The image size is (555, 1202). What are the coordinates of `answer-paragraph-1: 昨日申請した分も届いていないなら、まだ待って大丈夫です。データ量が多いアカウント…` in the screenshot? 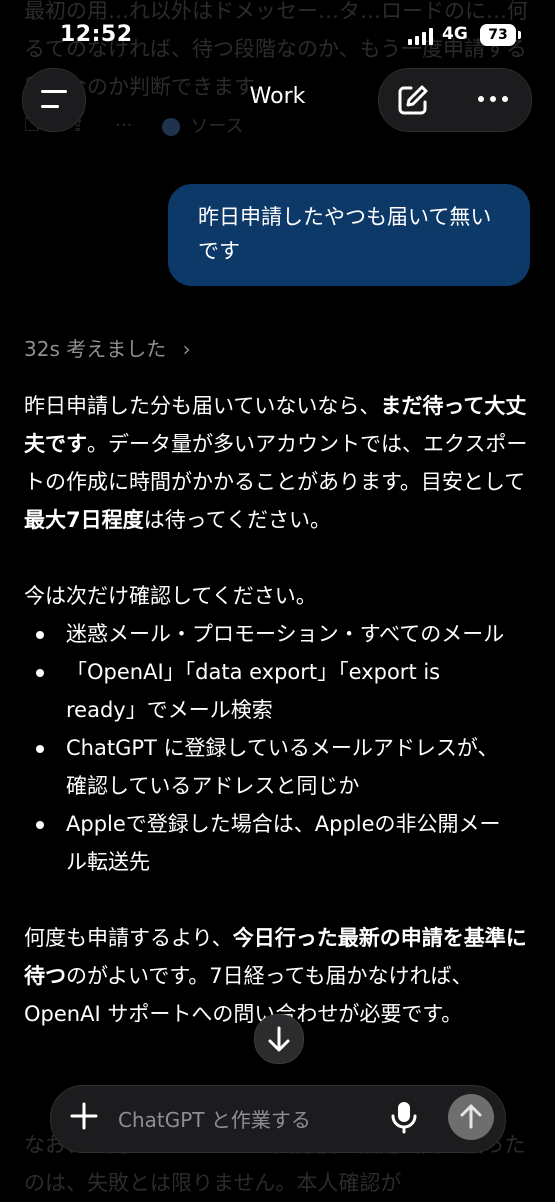 It's located at (276, 463).